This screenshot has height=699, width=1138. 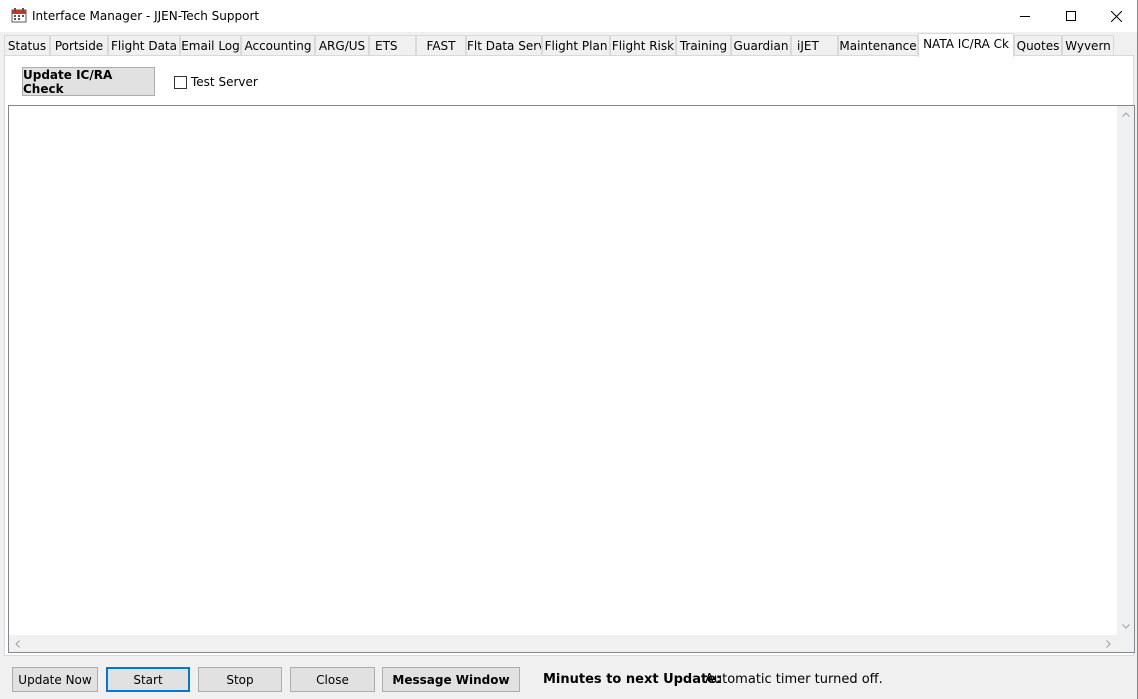 What do you see at coordinates (240, 679) in the screenshot?
I see `stop-button: Stop` at bounding box center [240, 679].